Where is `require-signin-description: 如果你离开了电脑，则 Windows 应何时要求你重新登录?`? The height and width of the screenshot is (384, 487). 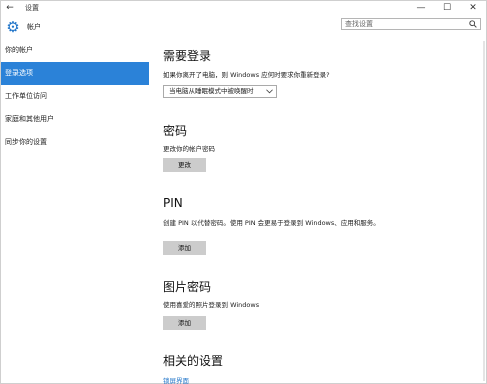 require-signin-description: 如果你离开了电脑，则 Windows 应何时要求你重新登录? is located at coordinates (246, 75).